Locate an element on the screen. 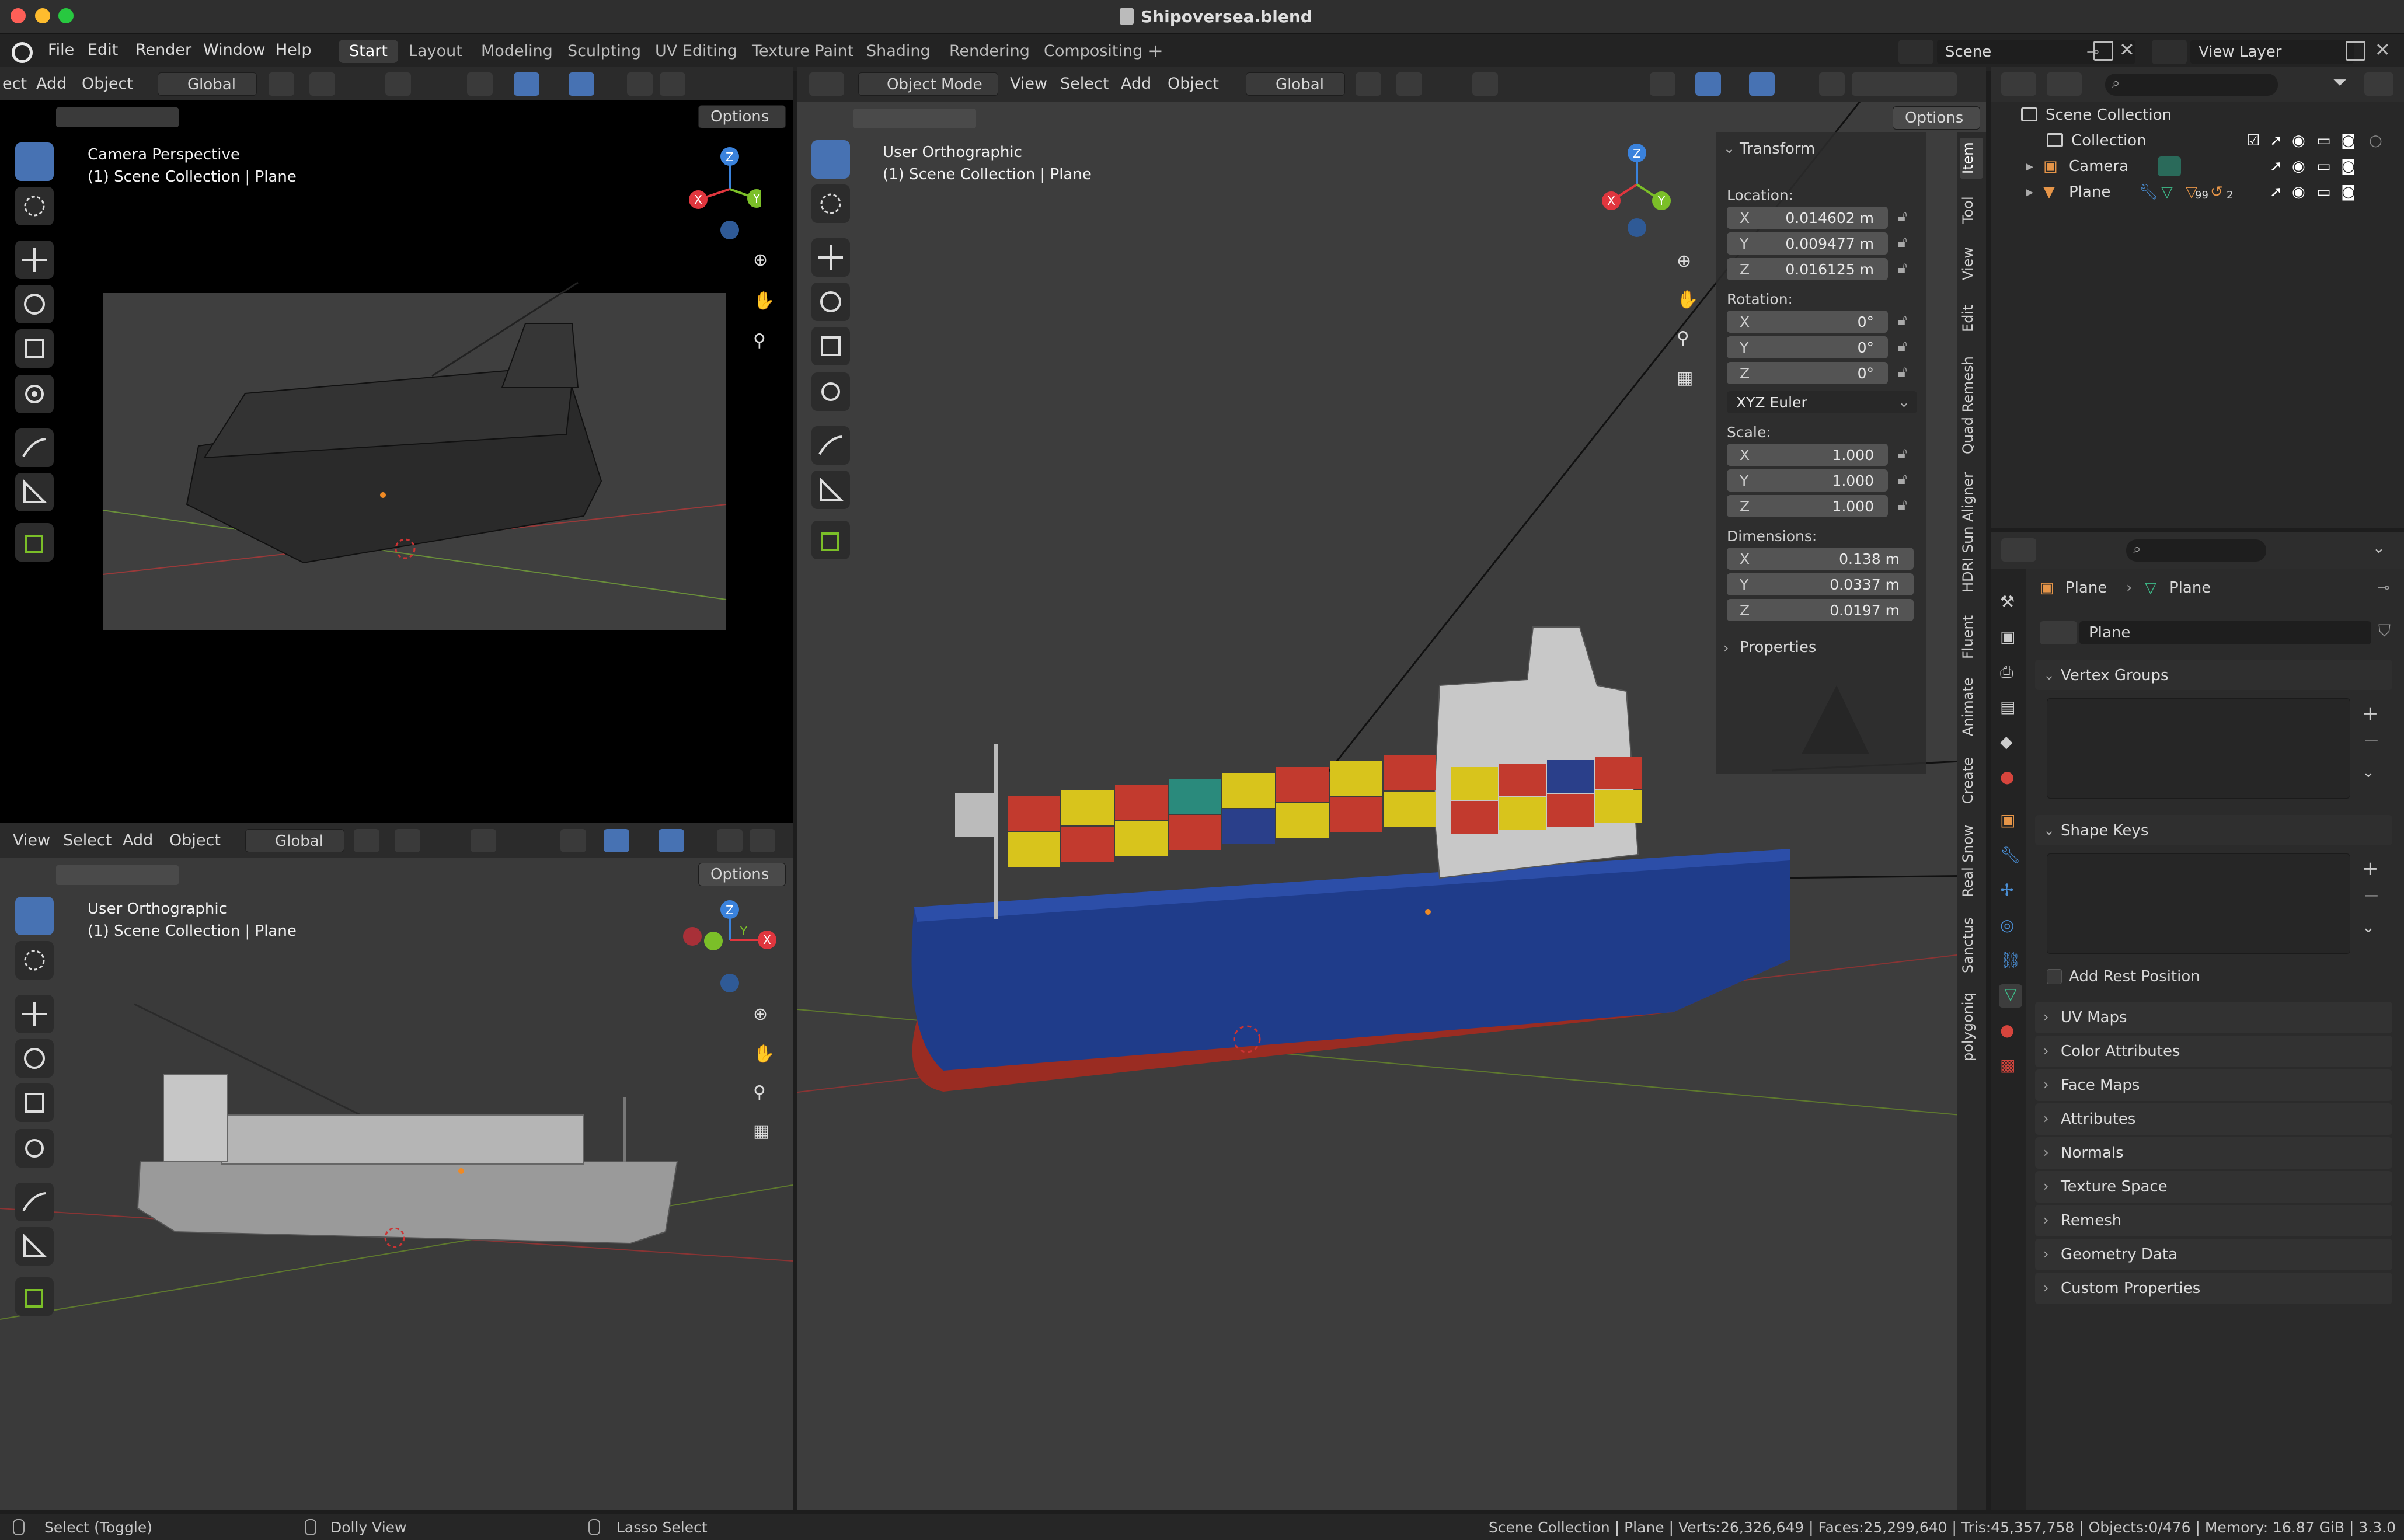  xray-icon is located at coordinates (640, 84).